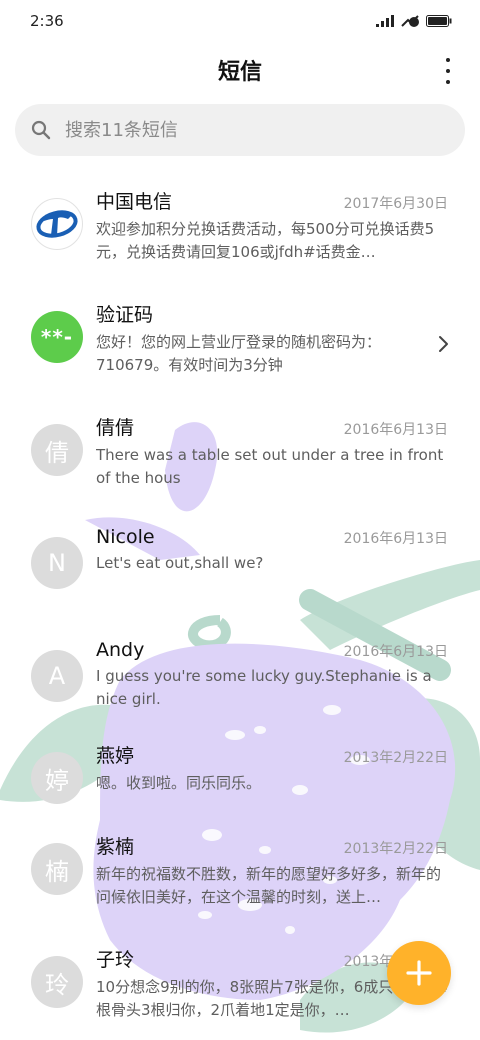 The width and height of the screenshot is (480, 1040). I want to click on message-preview: Let's eat out,shall we?, so click(180, 563).